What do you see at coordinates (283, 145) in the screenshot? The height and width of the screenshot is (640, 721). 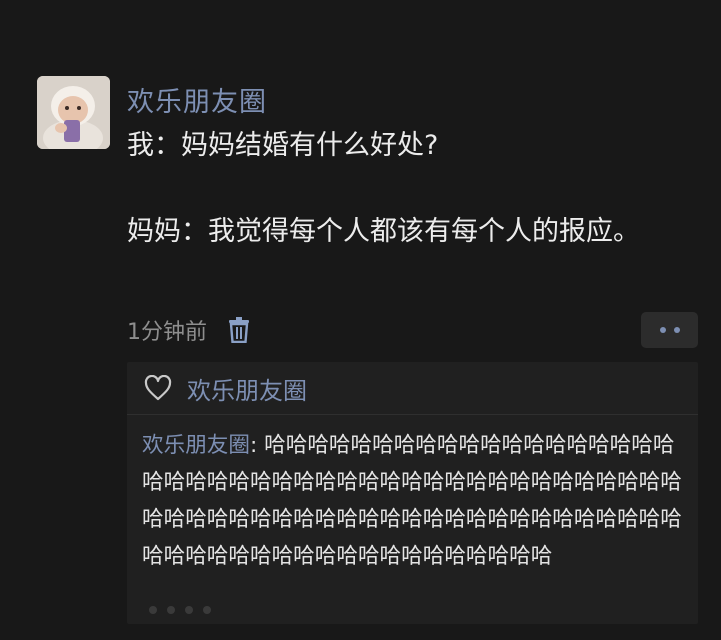 I see `post-line-1: 我：妈妈结婚有什么好处?` at bounding box center [283, 145].